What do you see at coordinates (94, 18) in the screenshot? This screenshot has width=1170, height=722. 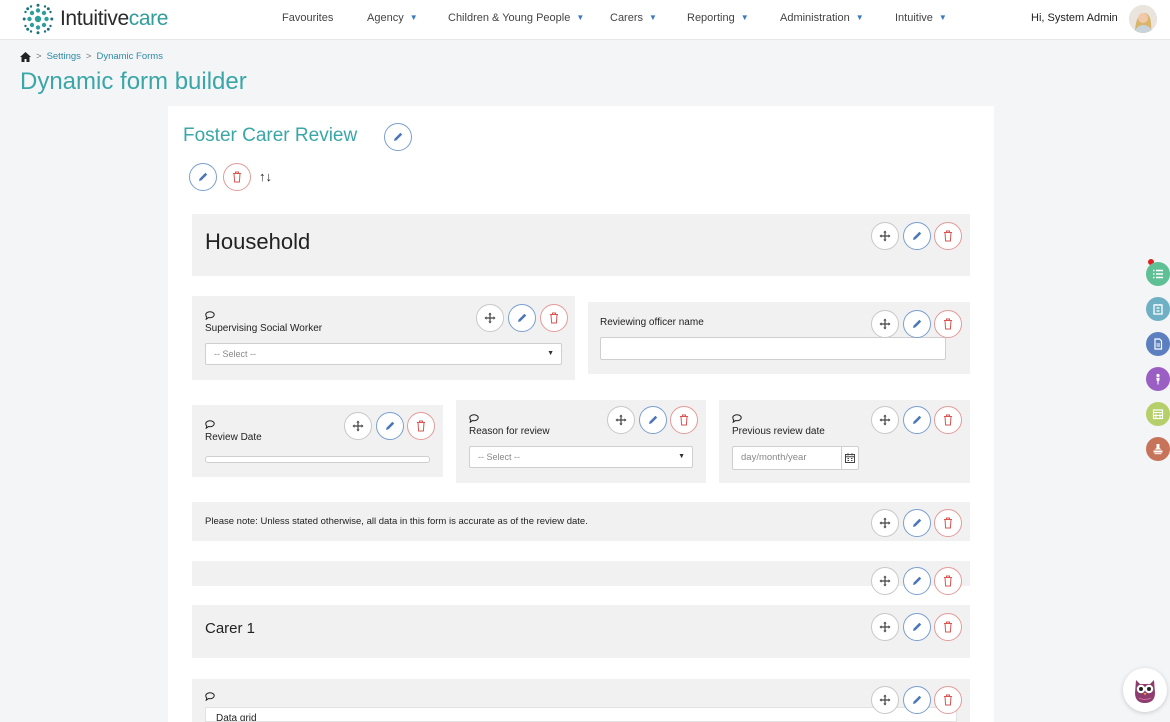 I see `logo-wordmark-part-a: Intuitive` at bounding box center [94, 18].